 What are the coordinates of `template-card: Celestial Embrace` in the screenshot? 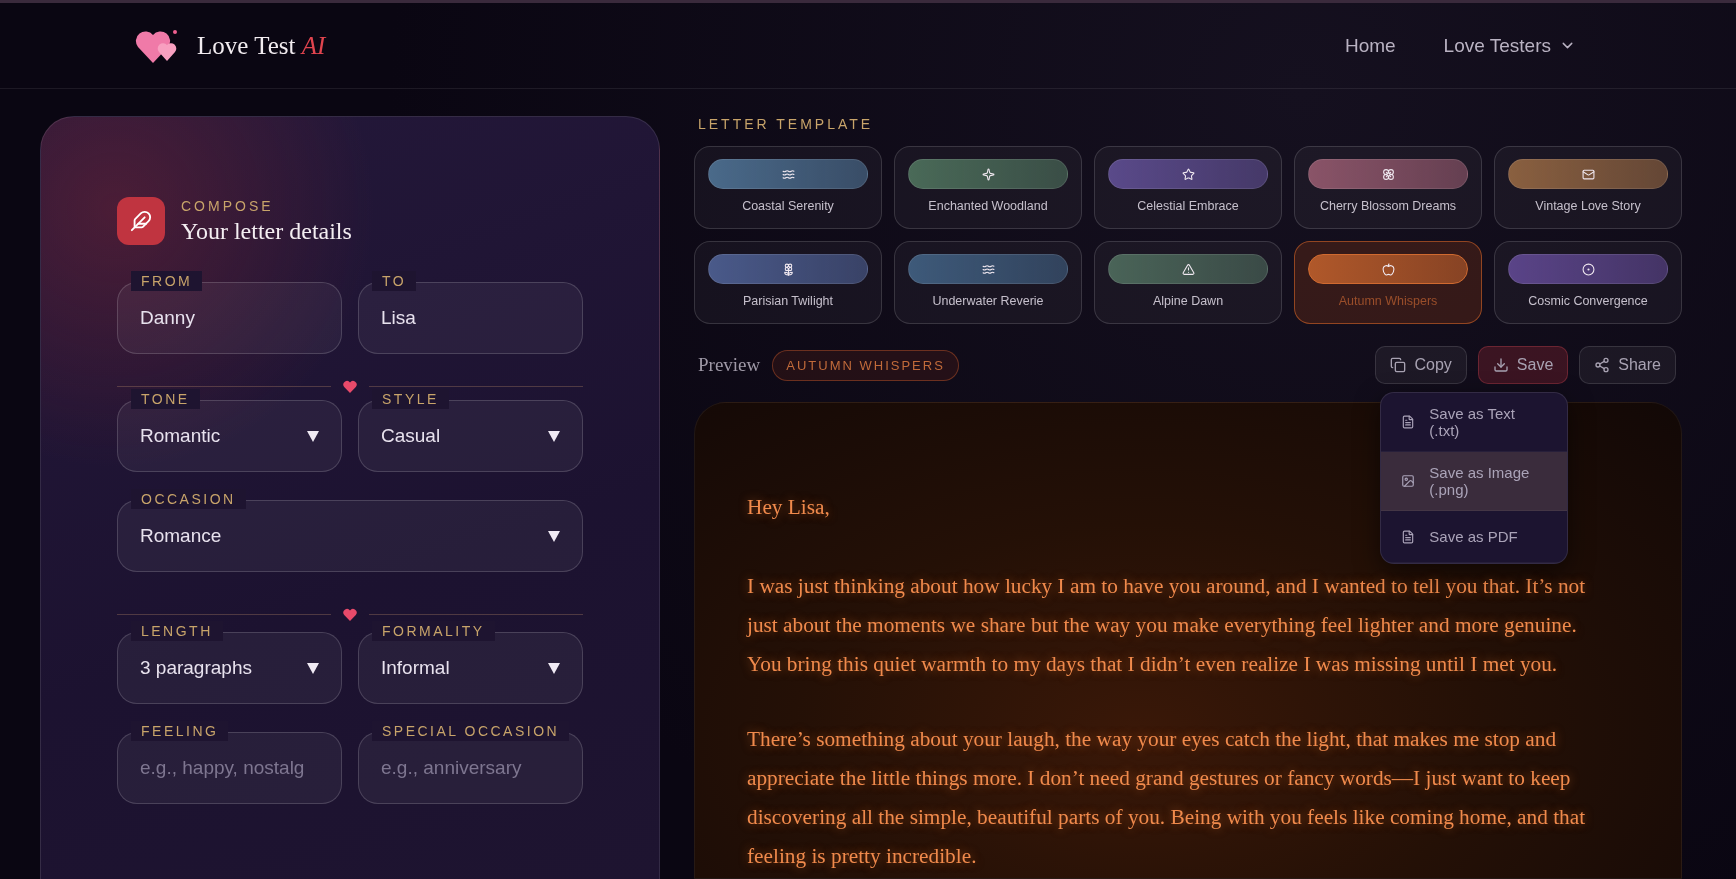 It's located at (1188, 187).